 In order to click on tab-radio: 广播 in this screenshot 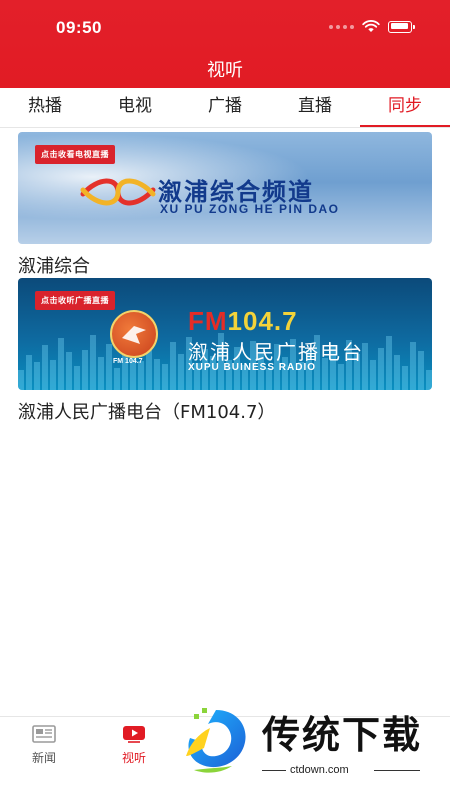, I will do `click(225, 107)`.